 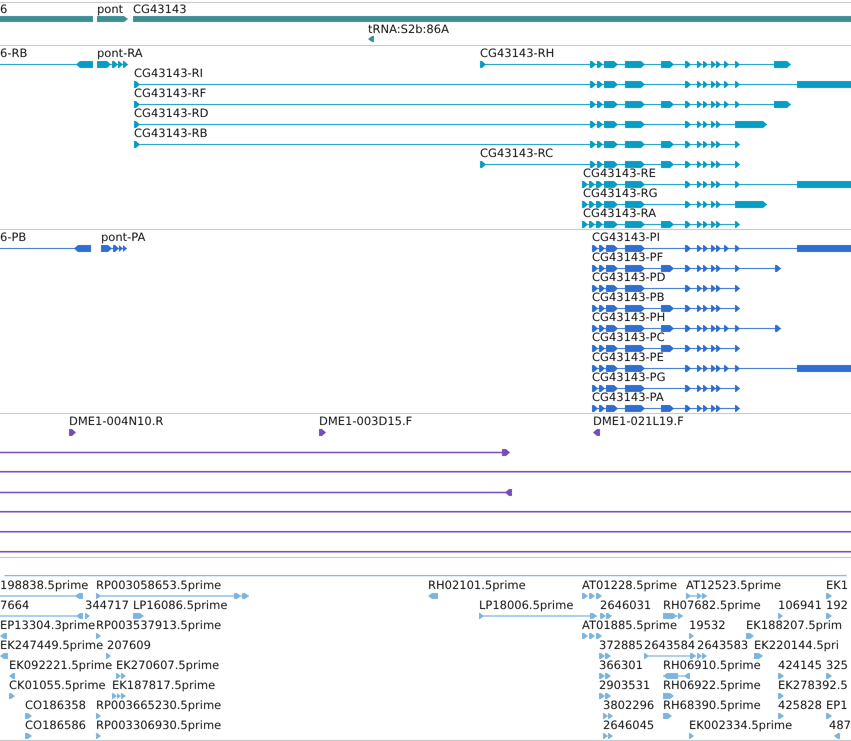 What do you see at coordinates (712, 685) in the screenshot?
I see `est-label: RH06922.5prime` at bounding box center [712, 685].